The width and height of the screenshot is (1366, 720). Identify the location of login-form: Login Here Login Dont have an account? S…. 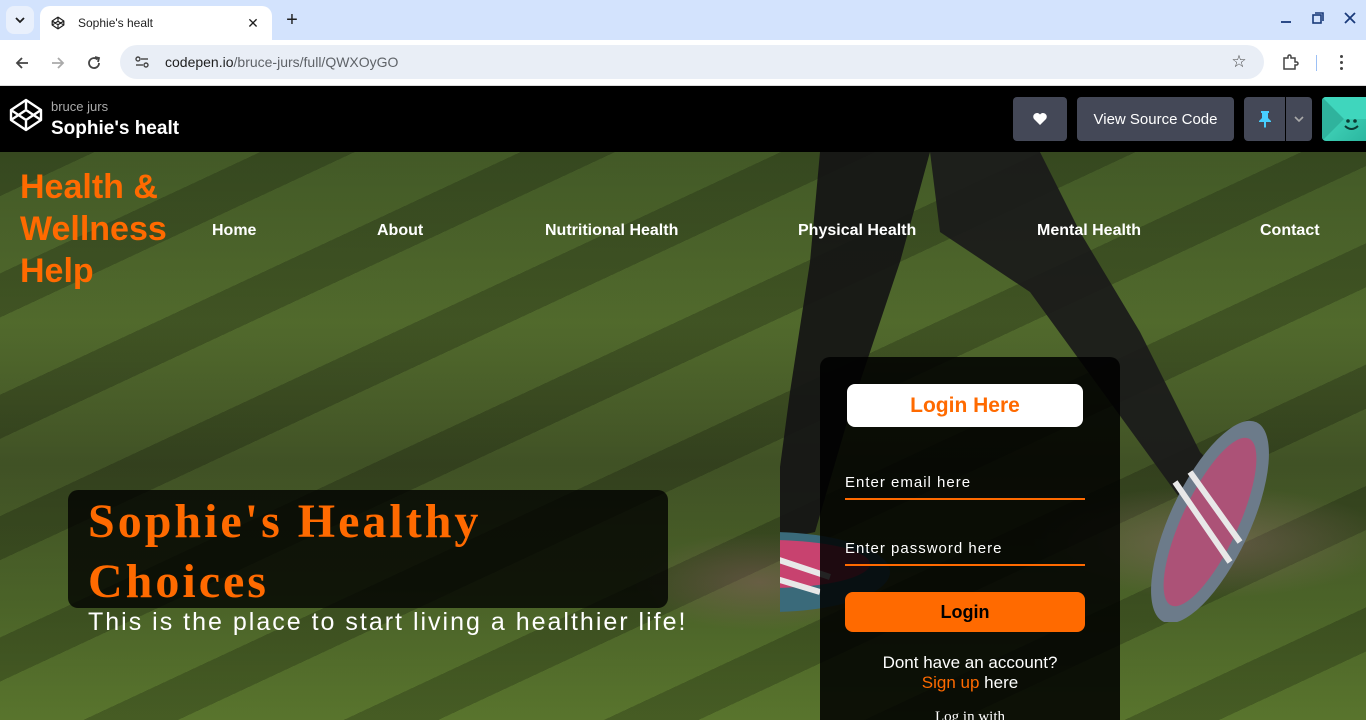
(970, 538).